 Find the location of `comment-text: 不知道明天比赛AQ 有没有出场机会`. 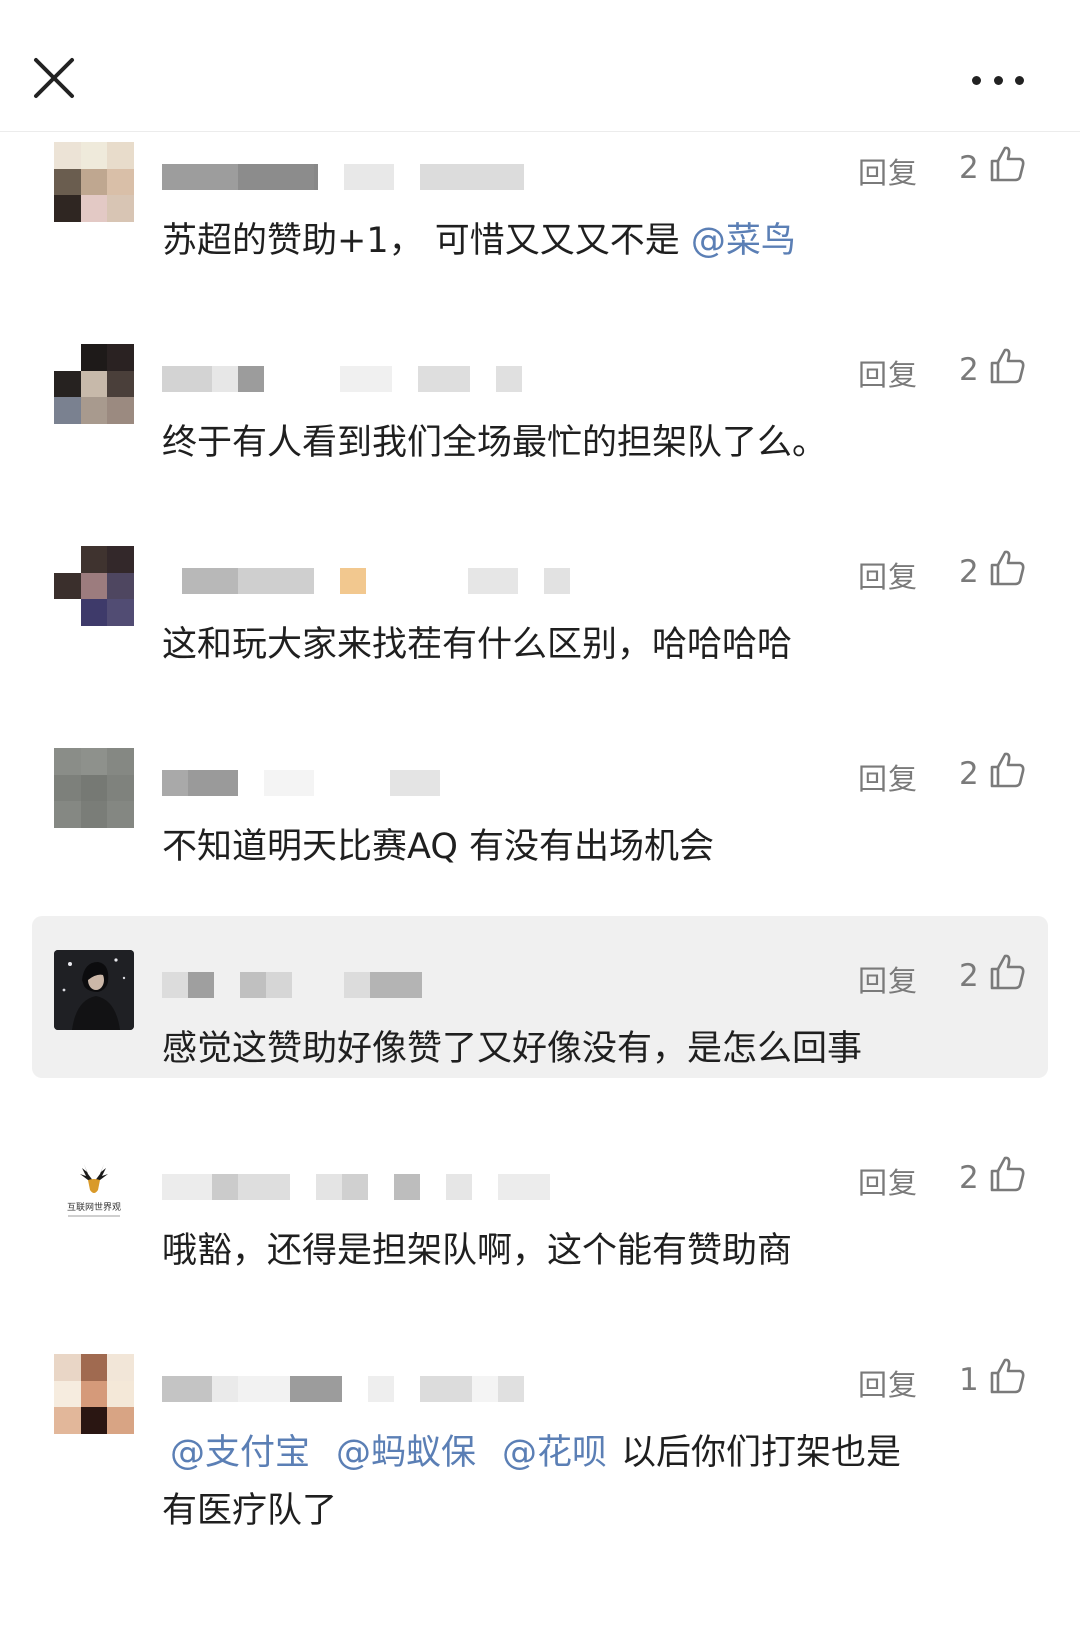

comment-text: 不知道明天比赛AQ 有没有出场机会 is located at coordinates (438, 847).